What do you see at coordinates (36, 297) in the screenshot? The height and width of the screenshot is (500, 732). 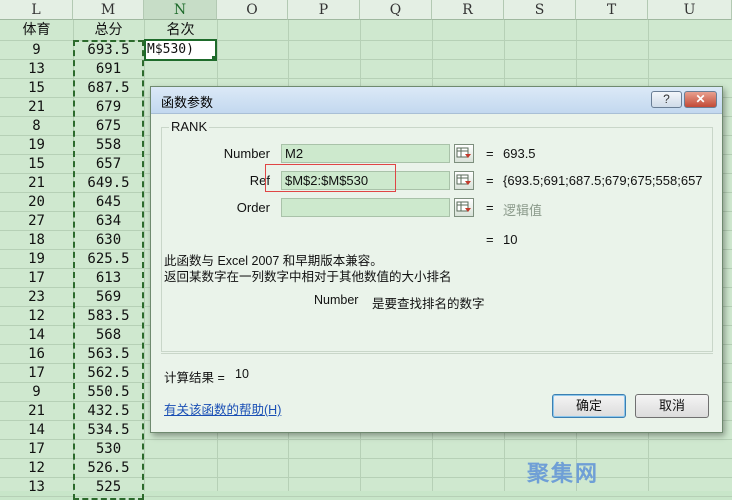 I see `cell-L: 23` at bounding box center [36, 297].